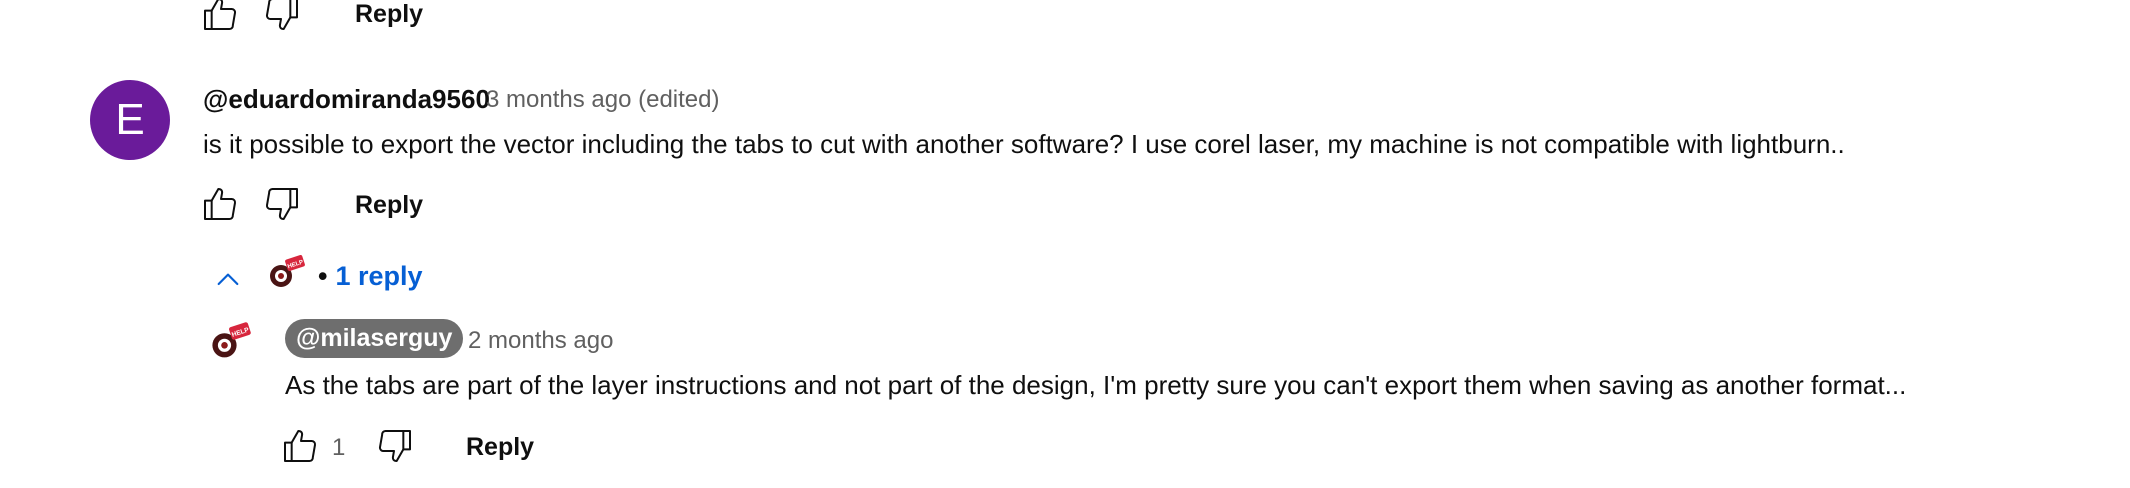 This screenshot has height=488, width=2130. I want to click on reply-author-badge: @milaserguy, so click(374, 338).